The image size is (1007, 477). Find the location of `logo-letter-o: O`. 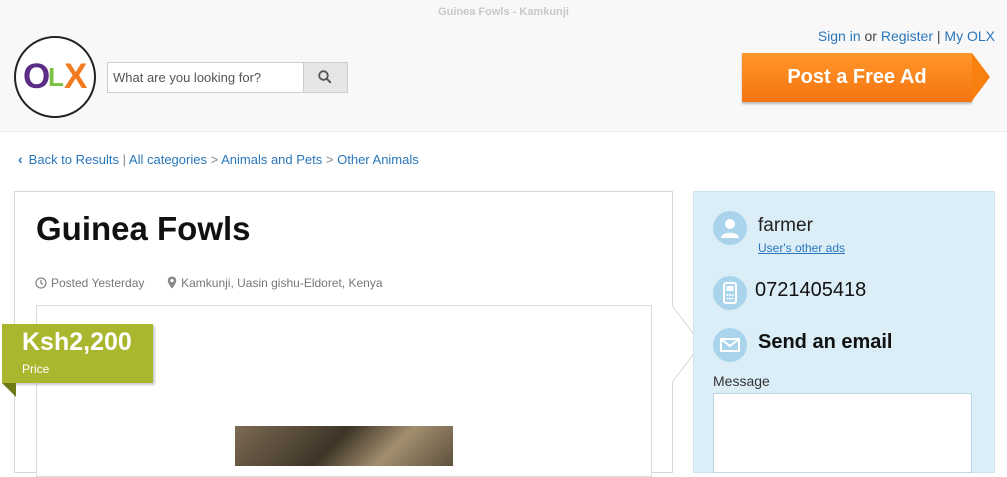

logo-letter-o: O is located at coordinates (36, 76).